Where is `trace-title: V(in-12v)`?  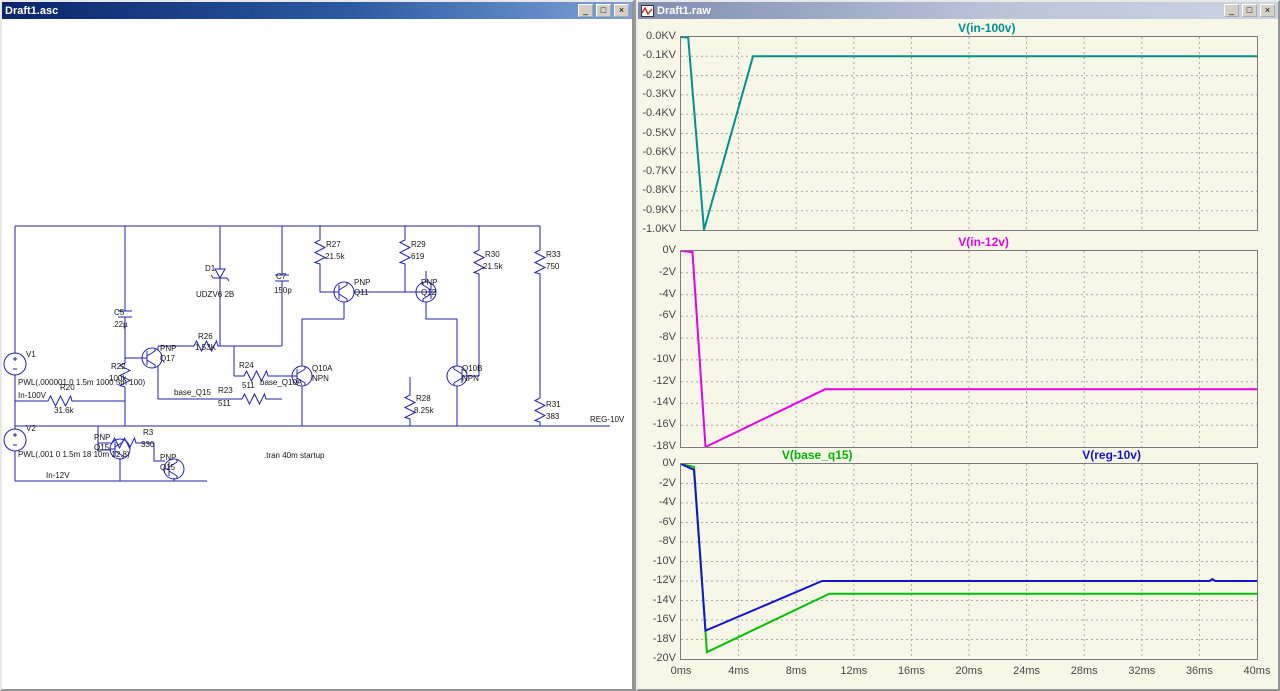
trace-title: V(in-12v) is located at coordinates (983, 242).